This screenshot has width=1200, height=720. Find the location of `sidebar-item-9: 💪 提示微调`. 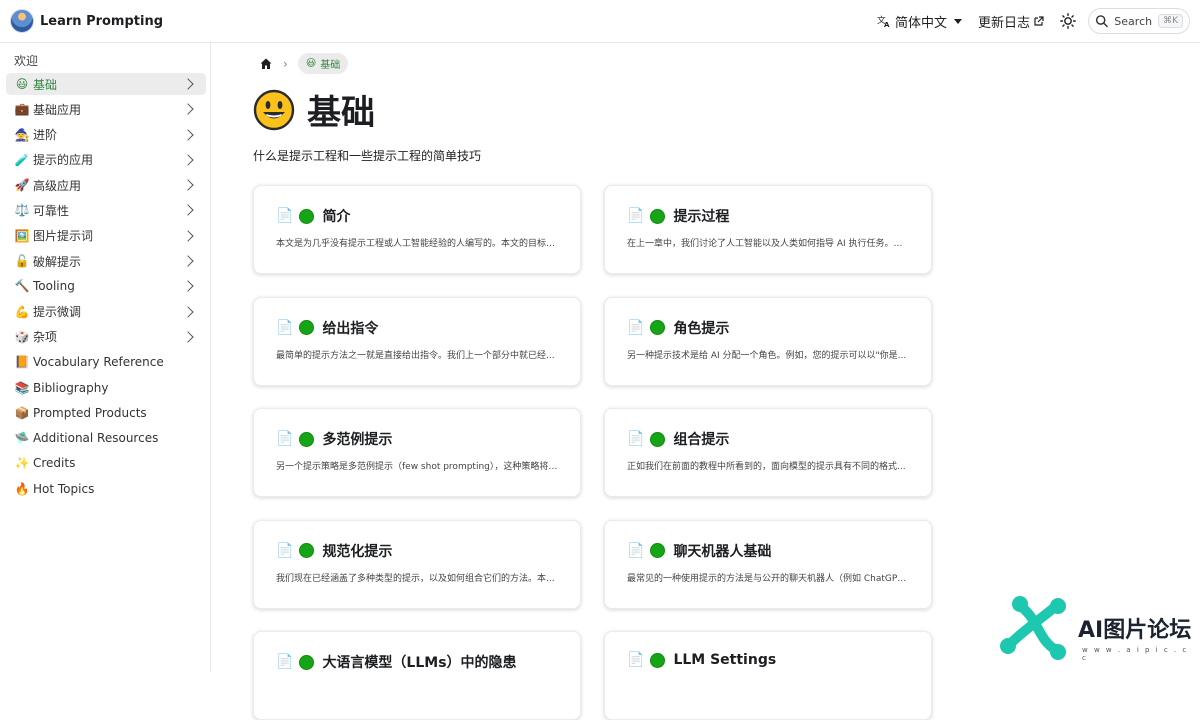

sidebar-item-9: 💪 提示微调 is located at coordinates (106, 312).